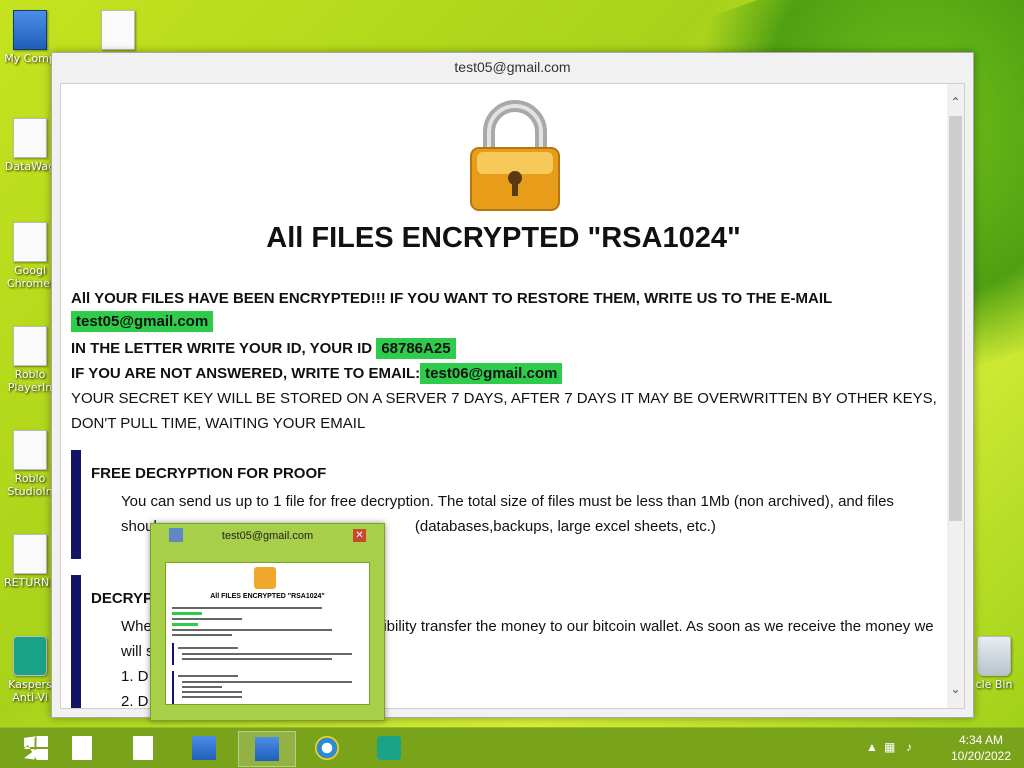 The image size is (1024, 768). Describe the element at coordinates (359, 535) in the screenshot. I see `close-icon: ✕` at that location.